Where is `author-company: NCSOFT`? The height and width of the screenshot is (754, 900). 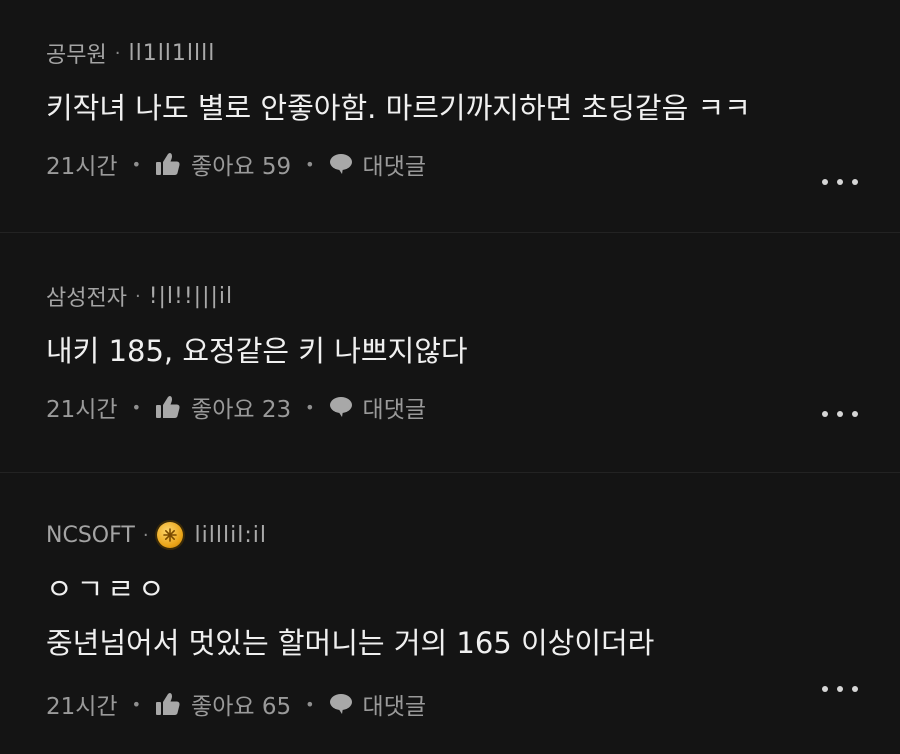 author-company: NCSOFT is located at coordinates (90, 535).